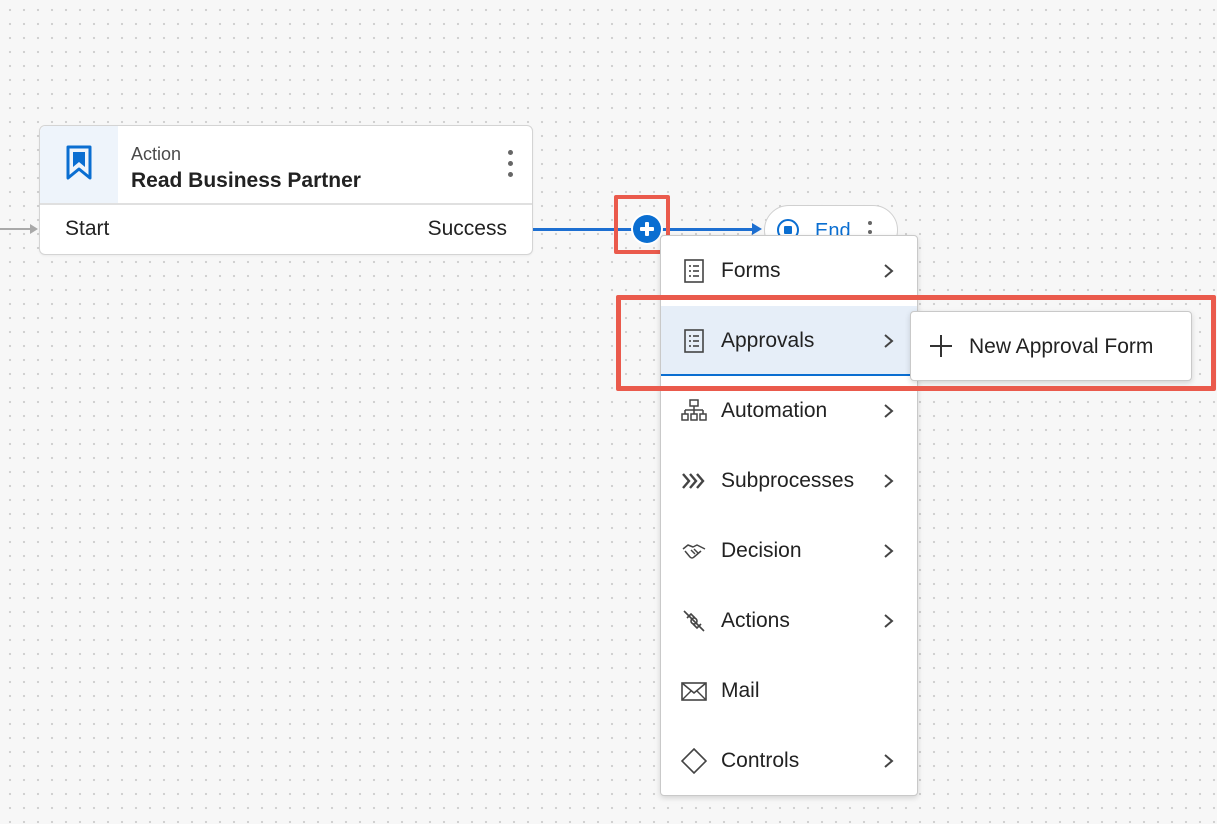 Image resolution: width=1217 pixels, height=824 pixels. I want to click on menu-item-label: Automation, so click(774, 410).